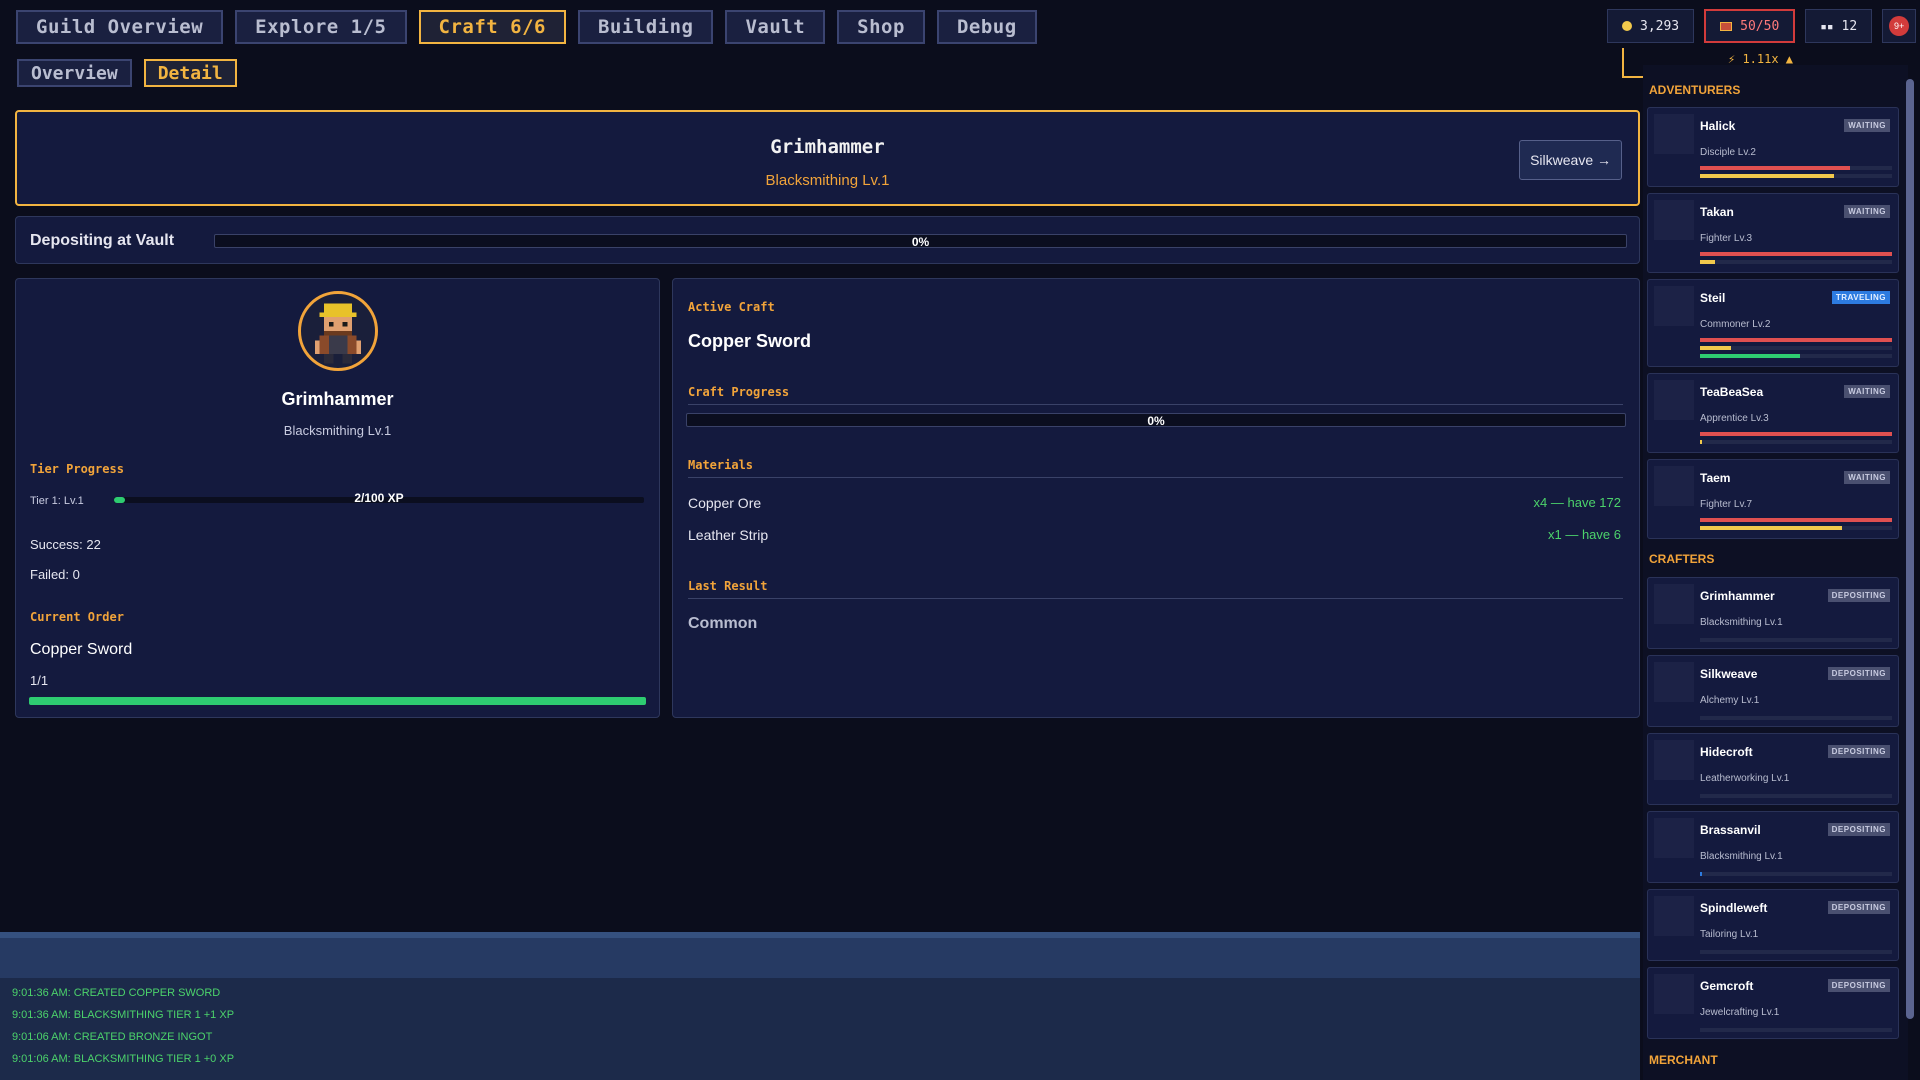 This screenshot has height=1080, width=1920. Describe the element at coordinates (1773, 925) in the screenshot. I see `crafter-card: Spindleweft DEPOSITING Tailoring Lv.1` at that location.